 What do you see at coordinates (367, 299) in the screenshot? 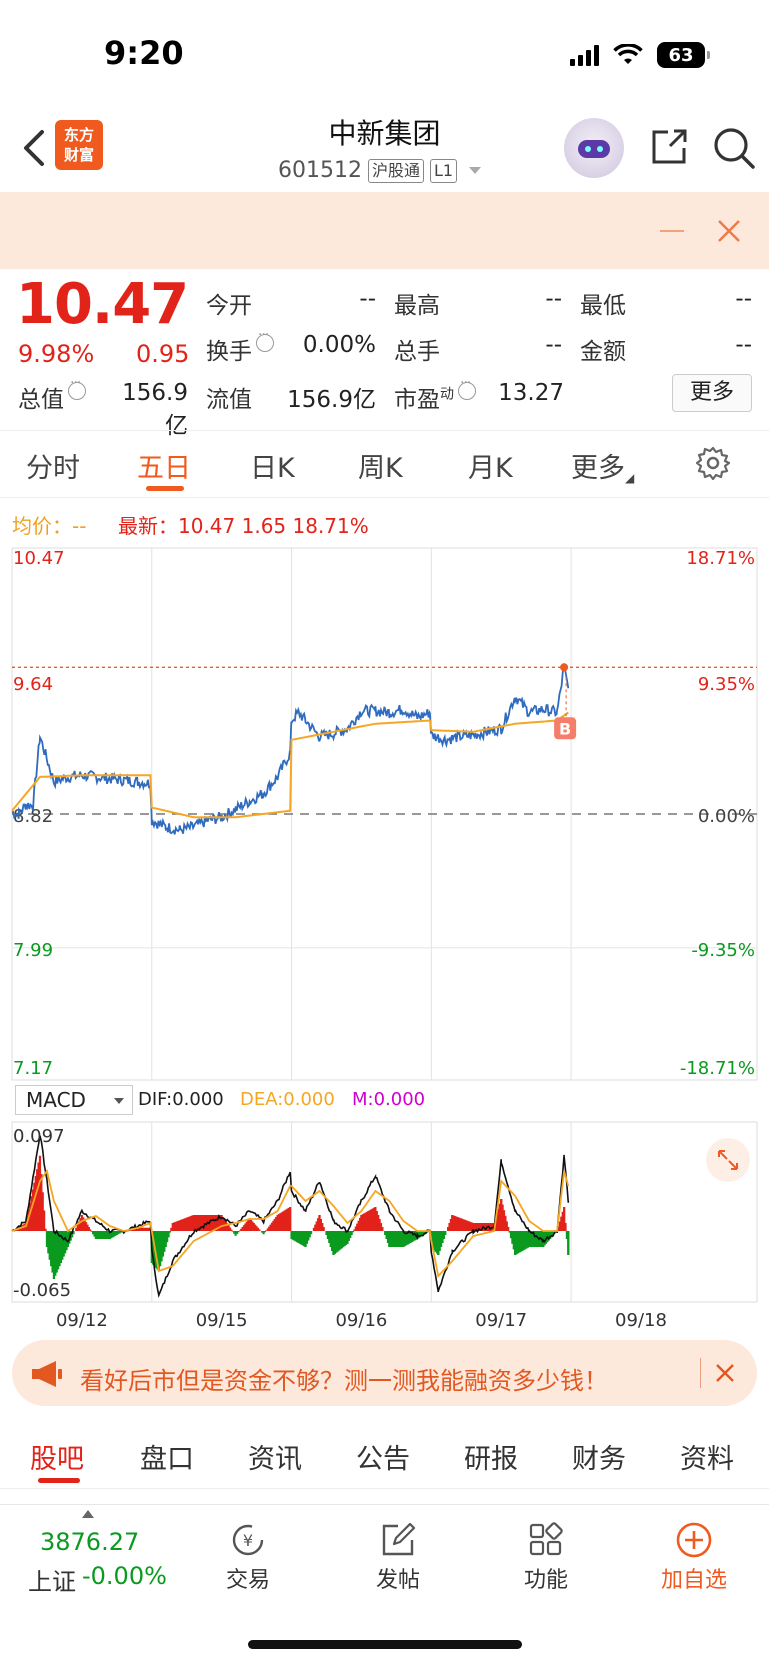
I see `open-value: --` at bounding box center [367, 299].